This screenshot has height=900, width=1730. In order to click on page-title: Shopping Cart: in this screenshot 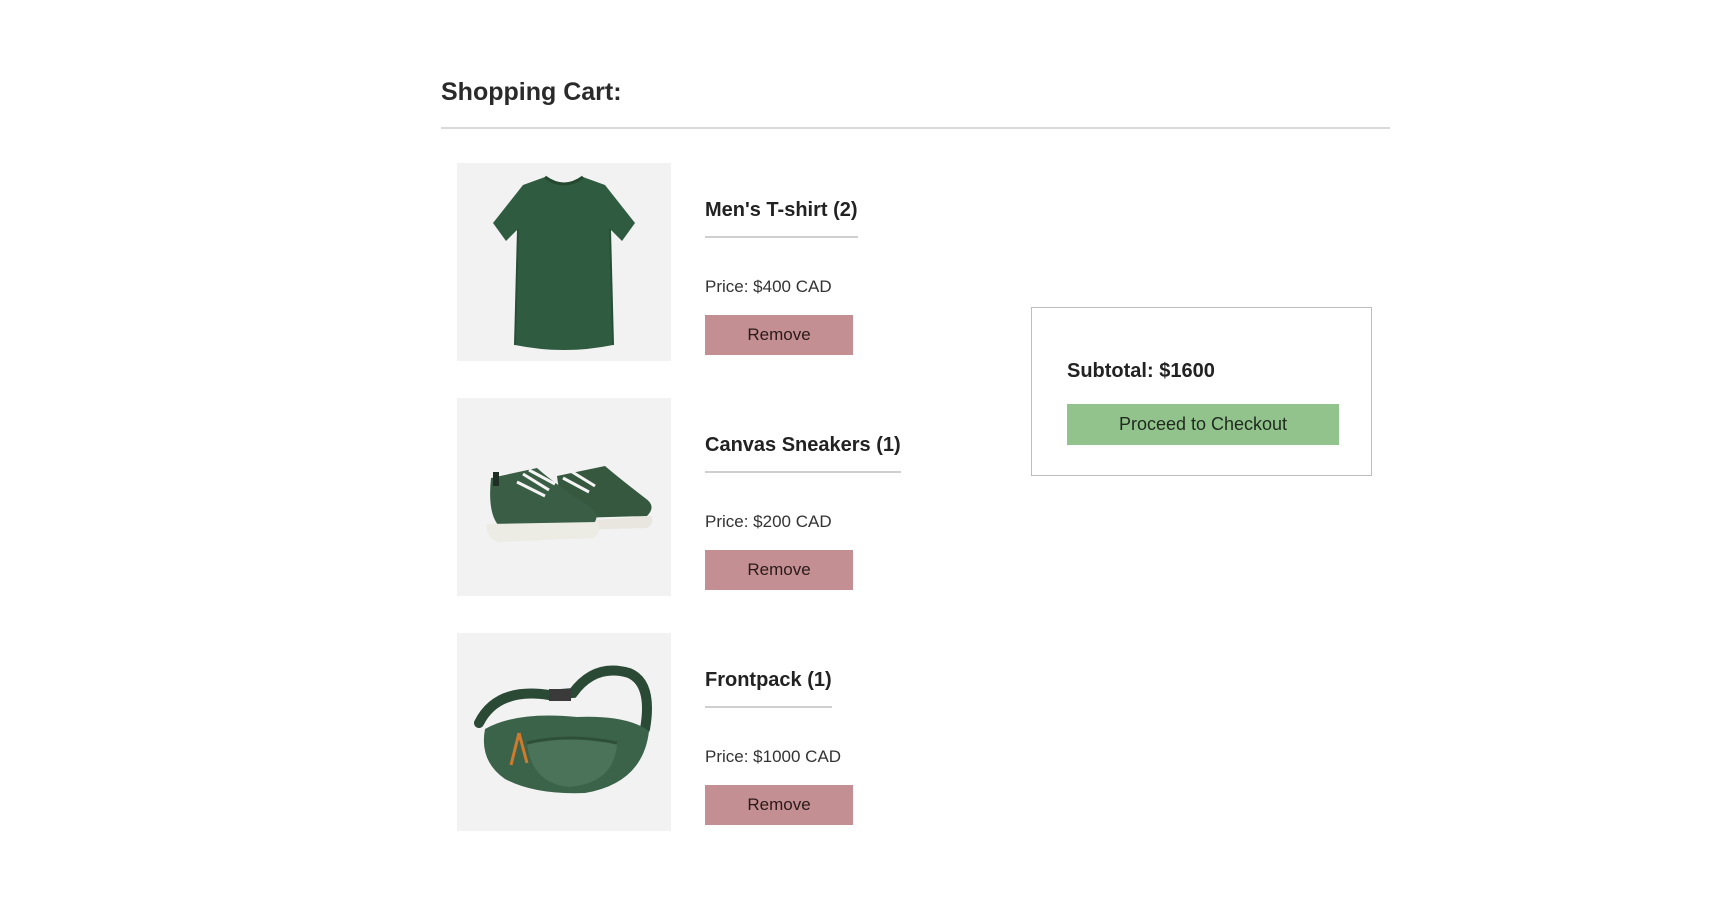, I will do `click(531, 92)`.